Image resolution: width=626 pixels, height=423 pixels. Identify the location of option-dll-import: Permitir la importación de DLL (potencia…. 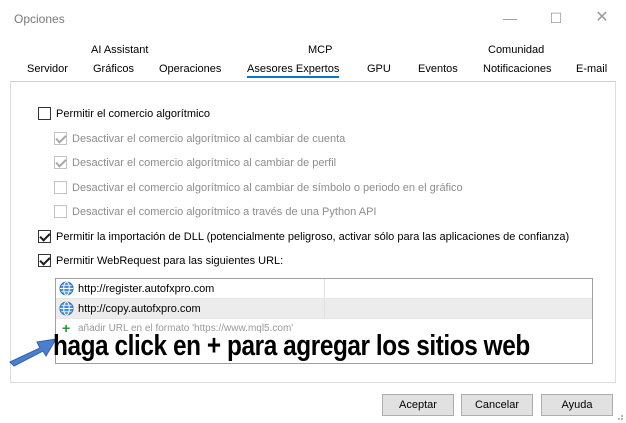
(303, 236).